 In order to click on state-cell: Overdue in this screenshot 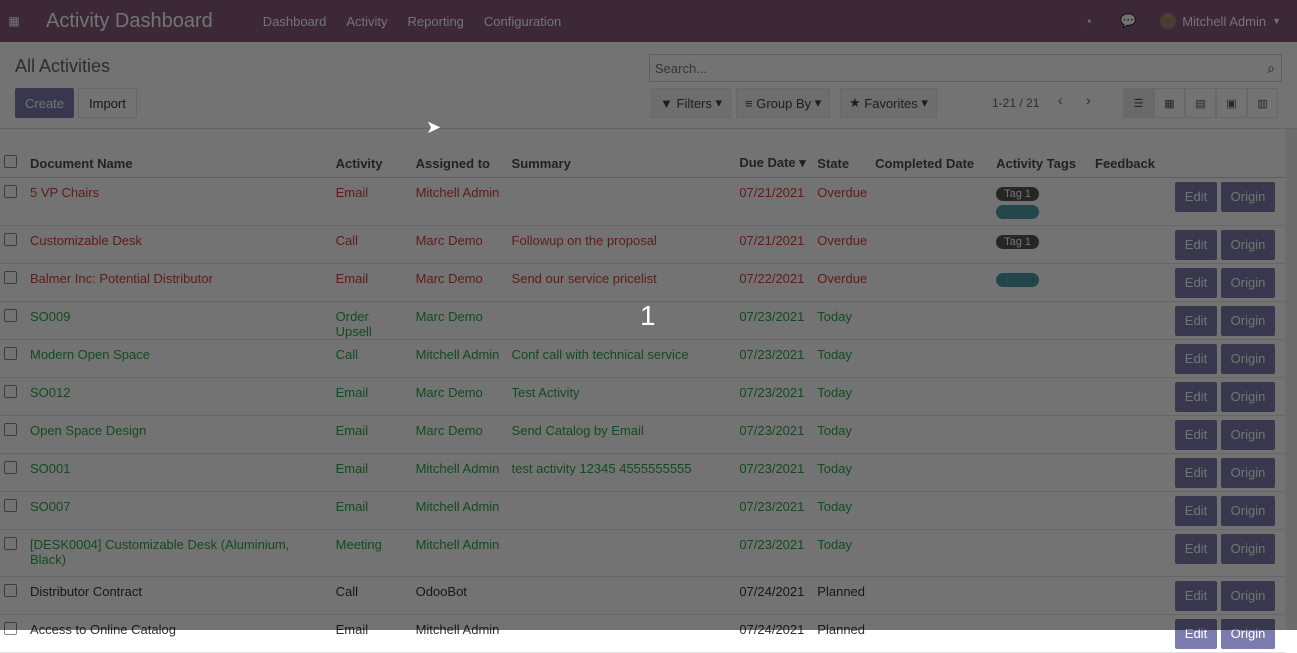, I will do `click(842, 244)`.